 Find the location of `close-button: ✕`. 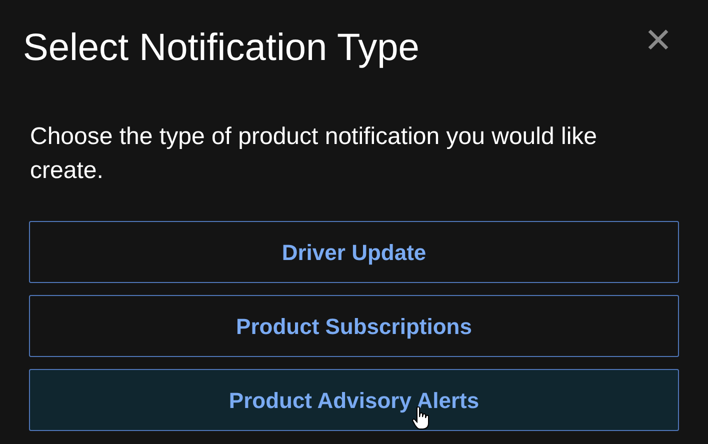

close-button: ✕ is located at coordinates (658, 41).